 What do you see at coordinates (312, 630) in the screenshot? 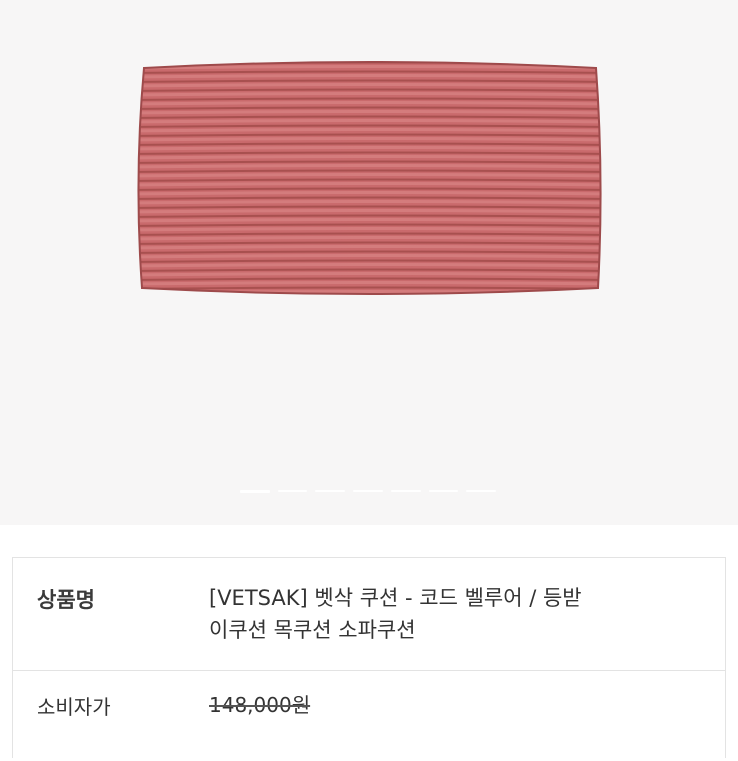
I see `product-name-line-2: 이쿠션 목쿠션 소파쿠션` at bounding box center [312, 630].